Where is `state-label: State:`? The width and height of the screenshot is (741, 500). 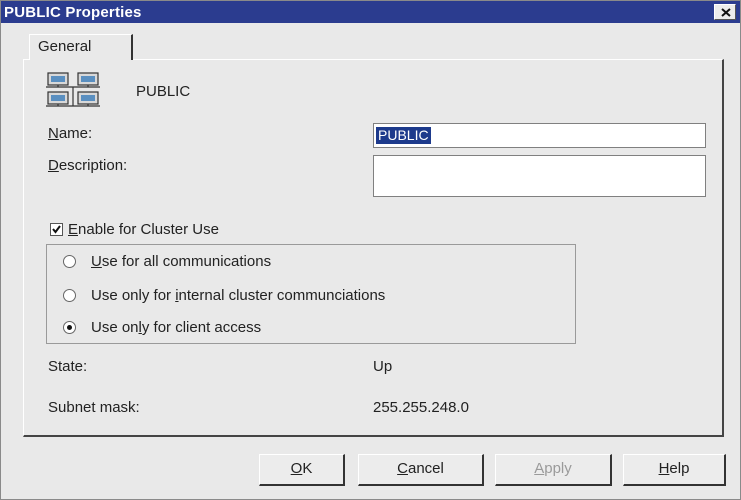 state-label: State: is located at coordinates (68, 366).